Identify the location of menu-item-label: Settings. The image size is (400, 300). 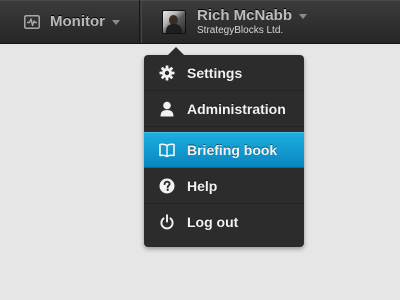
(215, 72).